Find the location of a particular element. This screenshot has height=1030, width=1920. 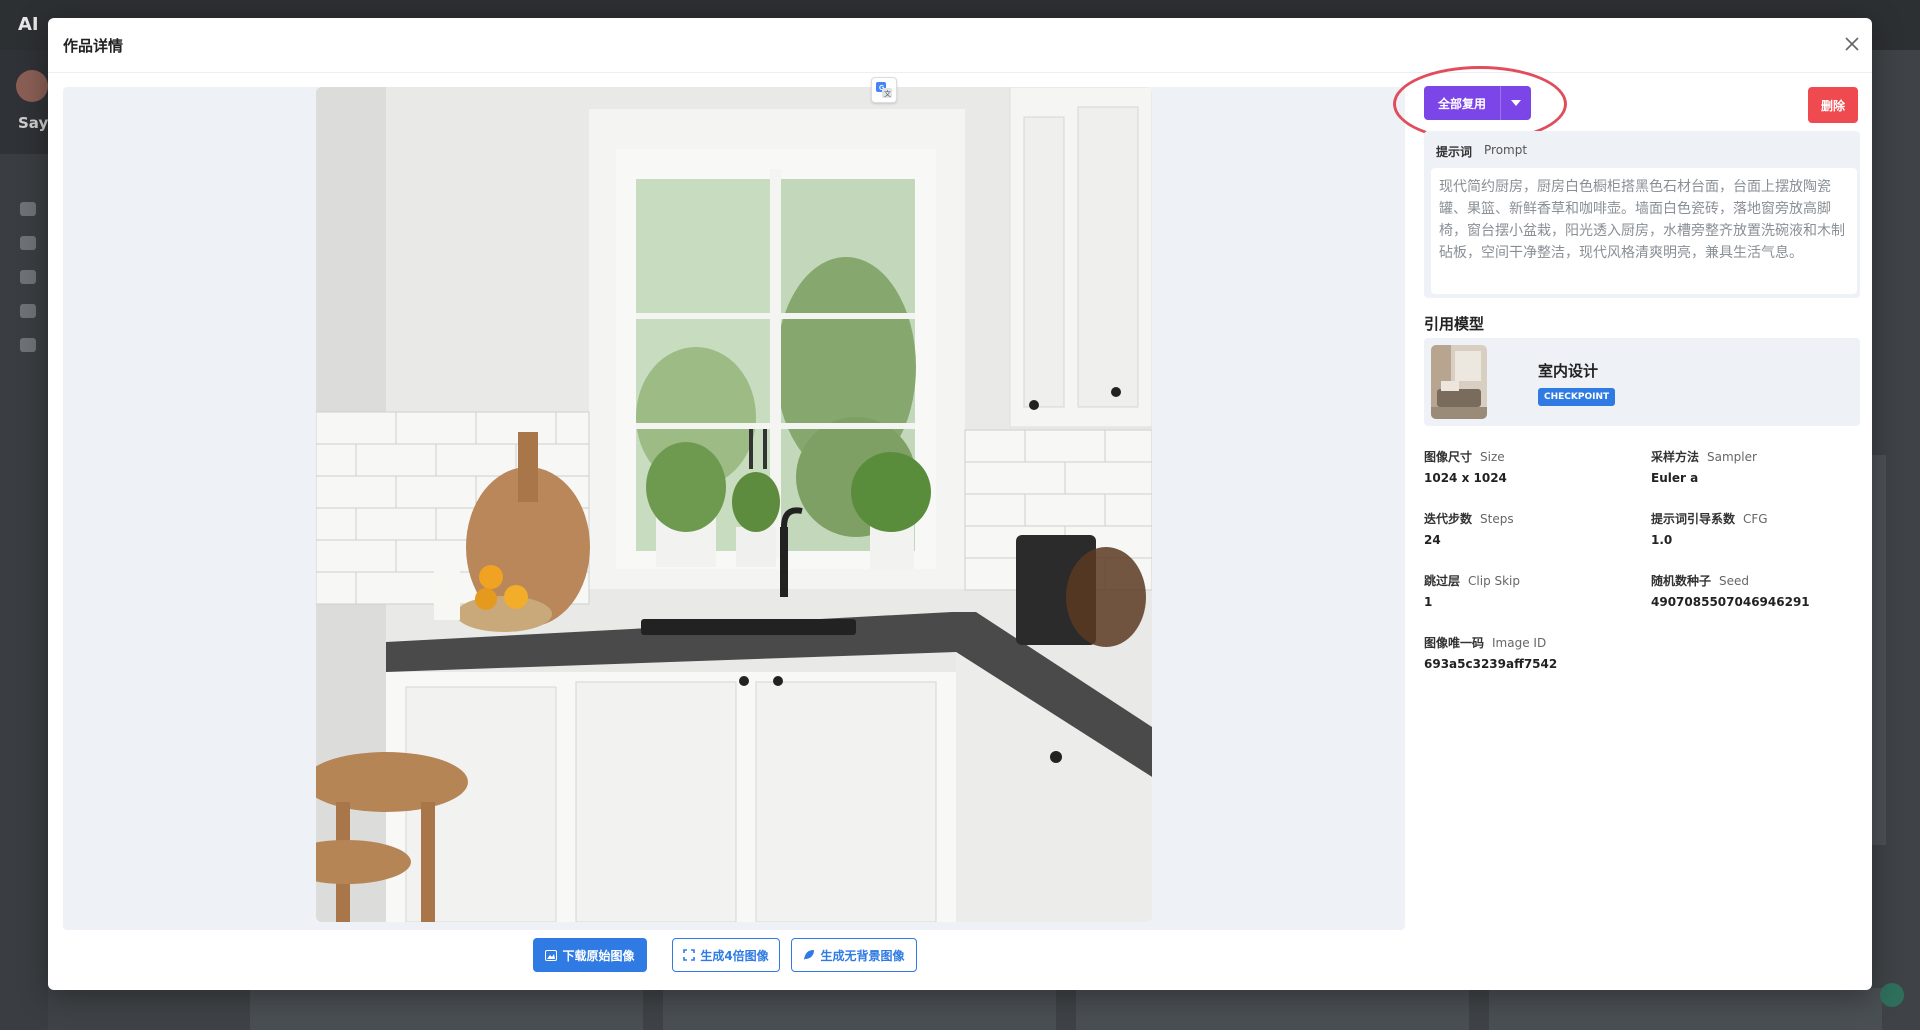

background-brand: AI is located at coordinates (28, 24).